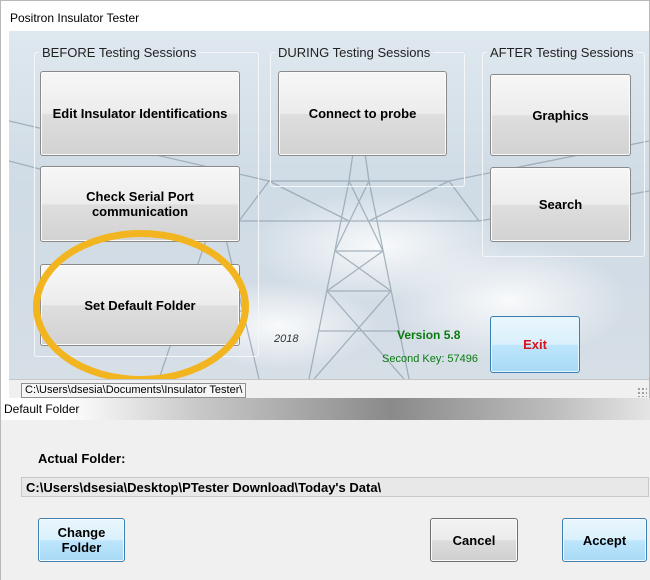 The image size is (650, 580). I want to click on second-key-label: Second Key: 57496, so click(430, 359).